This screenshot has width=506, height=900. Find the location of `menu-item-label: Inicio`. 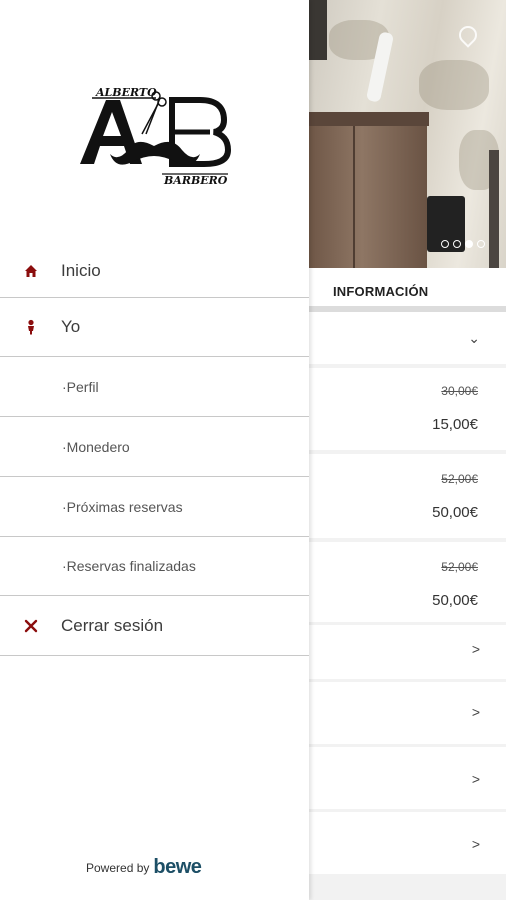

menu-item-label: Inicio is located at coordinates (81, 270).